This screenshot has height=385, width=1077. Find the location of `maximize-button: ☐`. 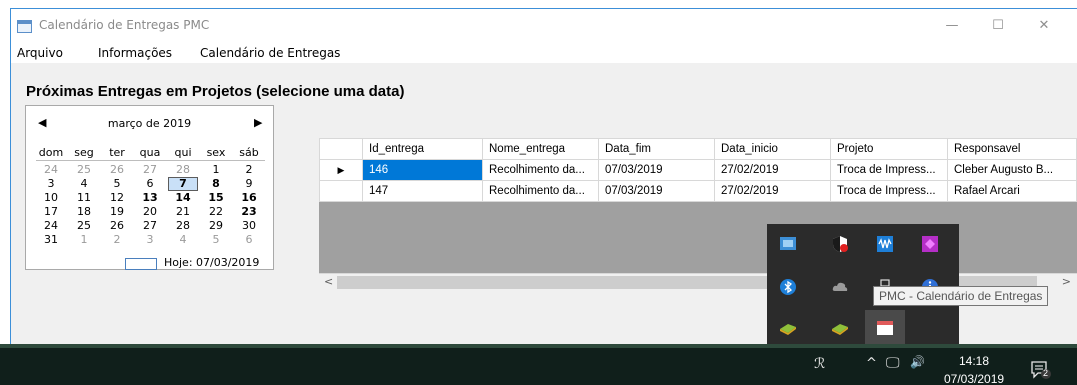

maximize-button: ☐ is located at coordinates (998, 25).